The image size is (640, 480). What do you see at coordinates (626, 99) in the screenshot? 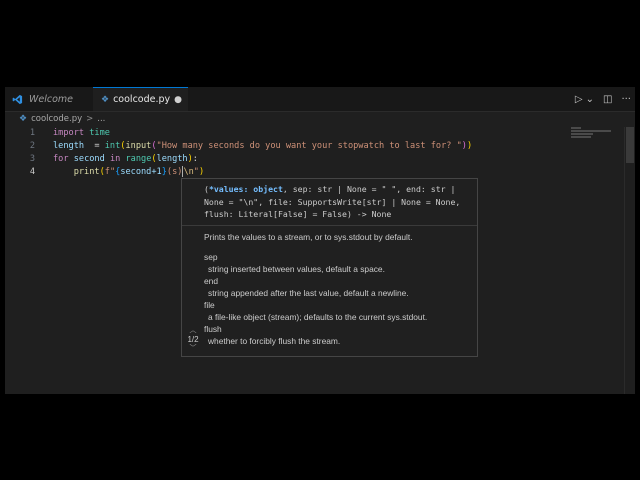
I see `more-actions-icon: ···` at bounding box center [626, 99].